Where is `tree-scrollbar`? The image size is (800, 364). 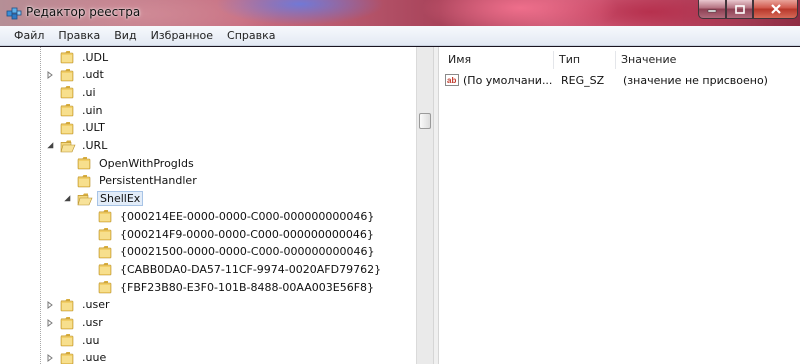
tree-scrollbar is located at coordinates (424, 205).